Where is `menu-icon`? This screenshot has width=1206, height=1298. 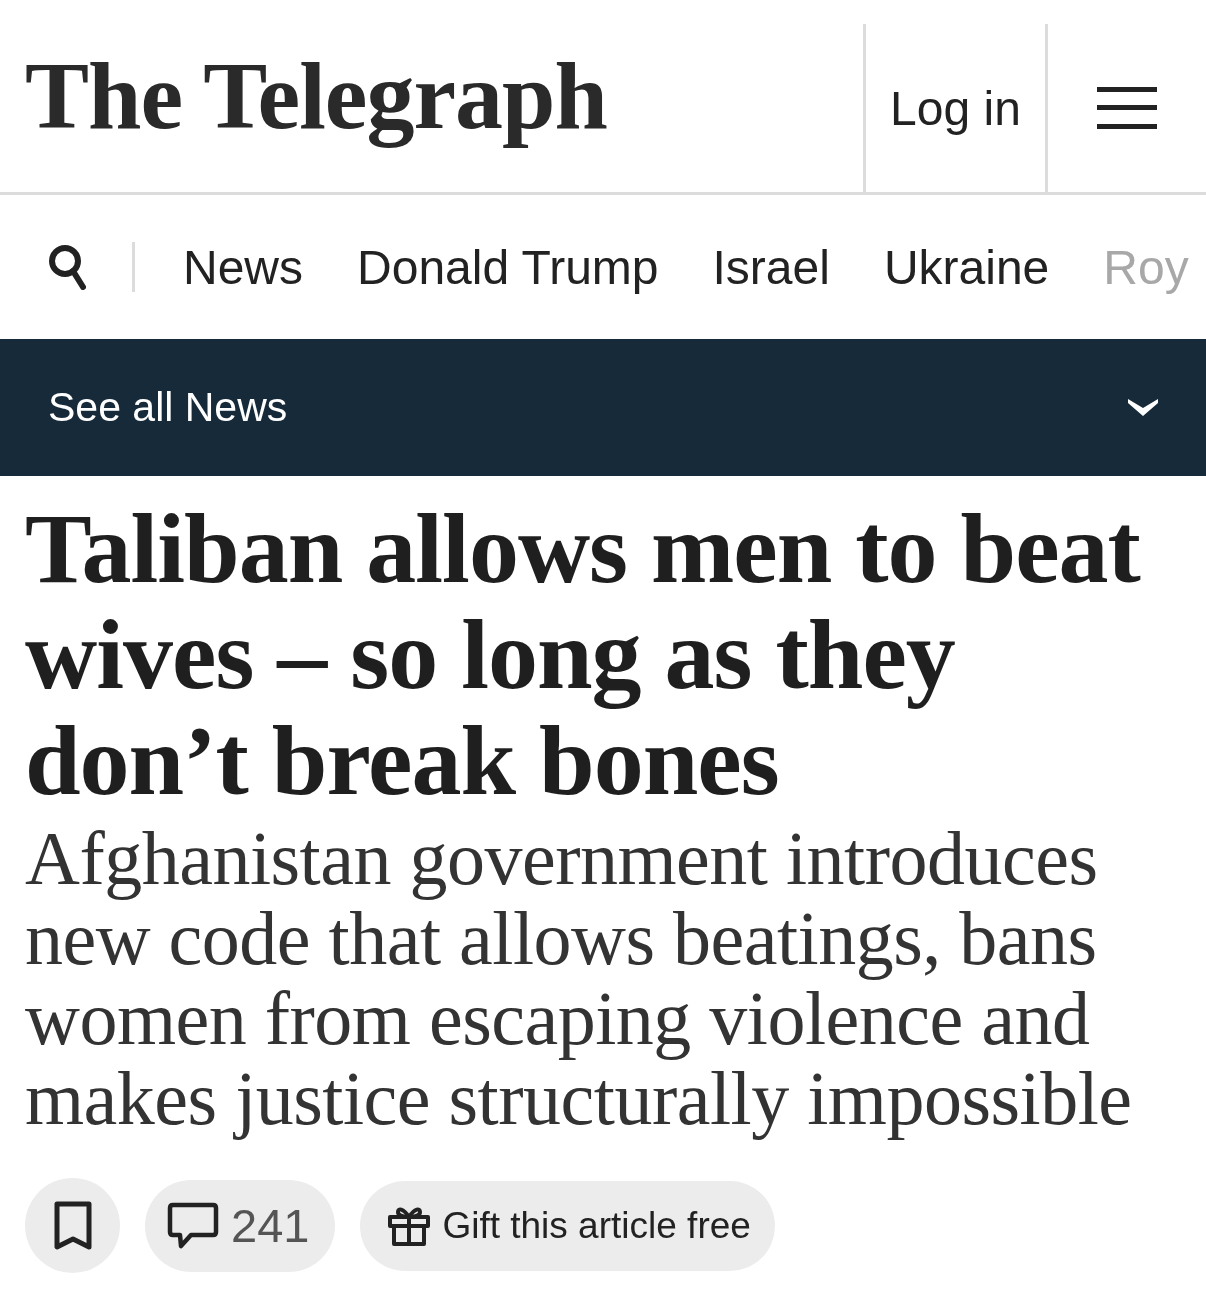 menu-icon is located at coordinates (1127, 108).